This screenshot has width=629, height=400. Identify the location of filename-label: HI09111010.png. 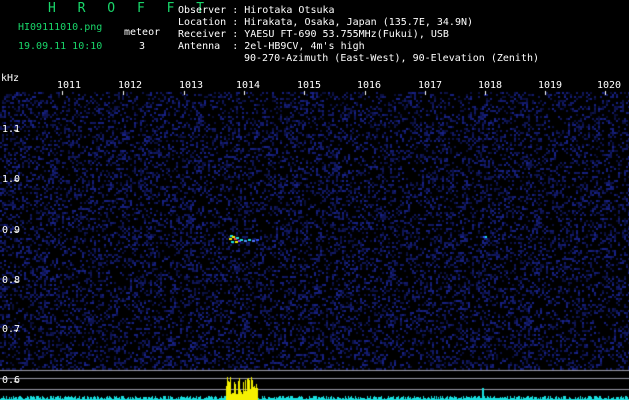
(60, 27).